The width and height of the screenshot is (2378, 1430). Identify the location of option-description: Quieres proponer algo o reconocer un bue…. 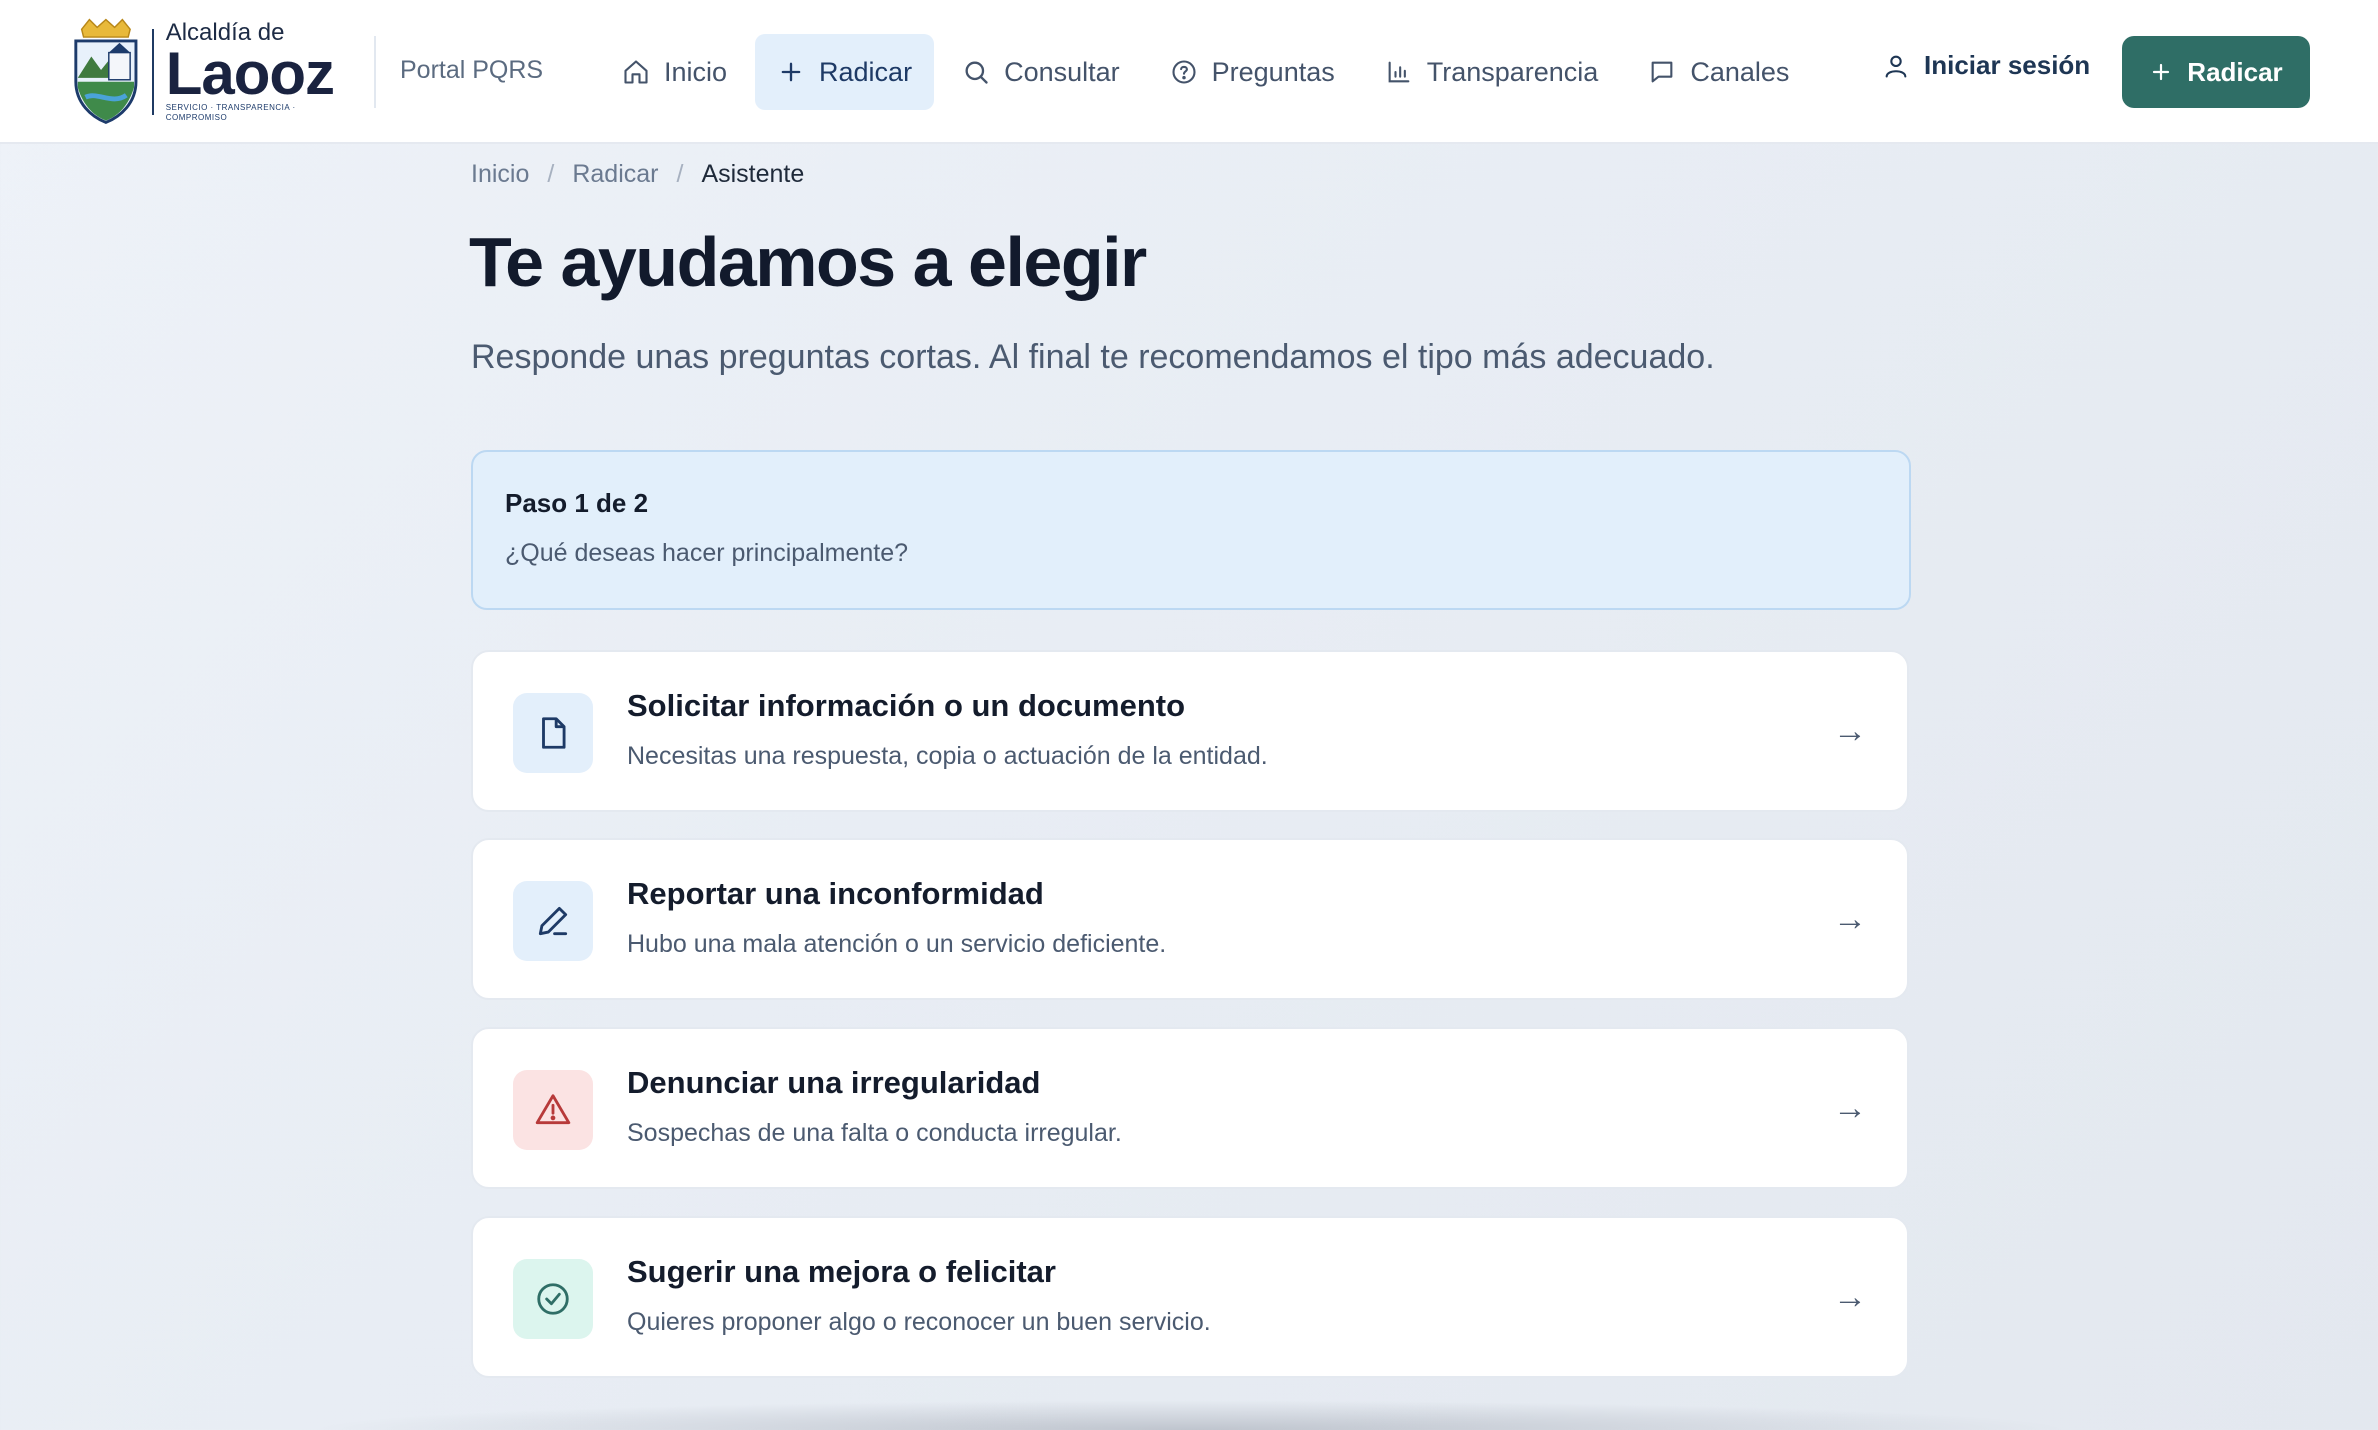
(919, 1322).